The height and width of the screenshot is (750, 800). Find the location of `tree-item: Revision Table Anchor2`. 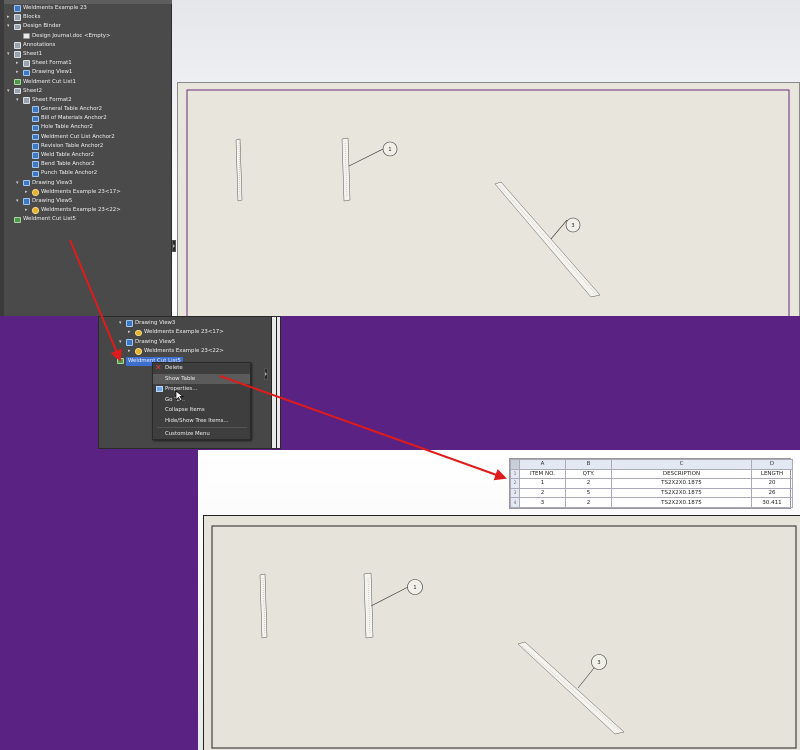

tree-item: Revision Table Anchor2 is located at coordinates (87, 146).